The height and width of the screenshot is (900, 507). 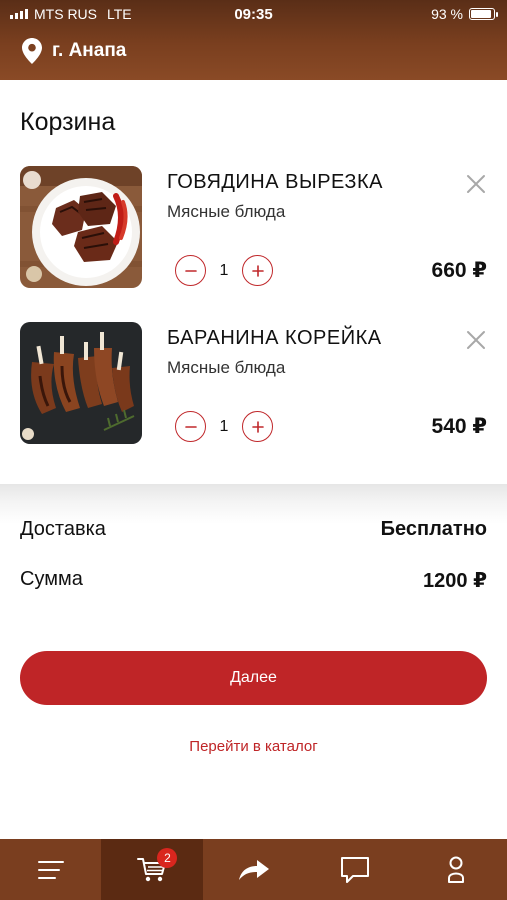 I want to click on item-name: ГОВЯДИНА ВЫРЕЗКА, so click(x=275, y=182).